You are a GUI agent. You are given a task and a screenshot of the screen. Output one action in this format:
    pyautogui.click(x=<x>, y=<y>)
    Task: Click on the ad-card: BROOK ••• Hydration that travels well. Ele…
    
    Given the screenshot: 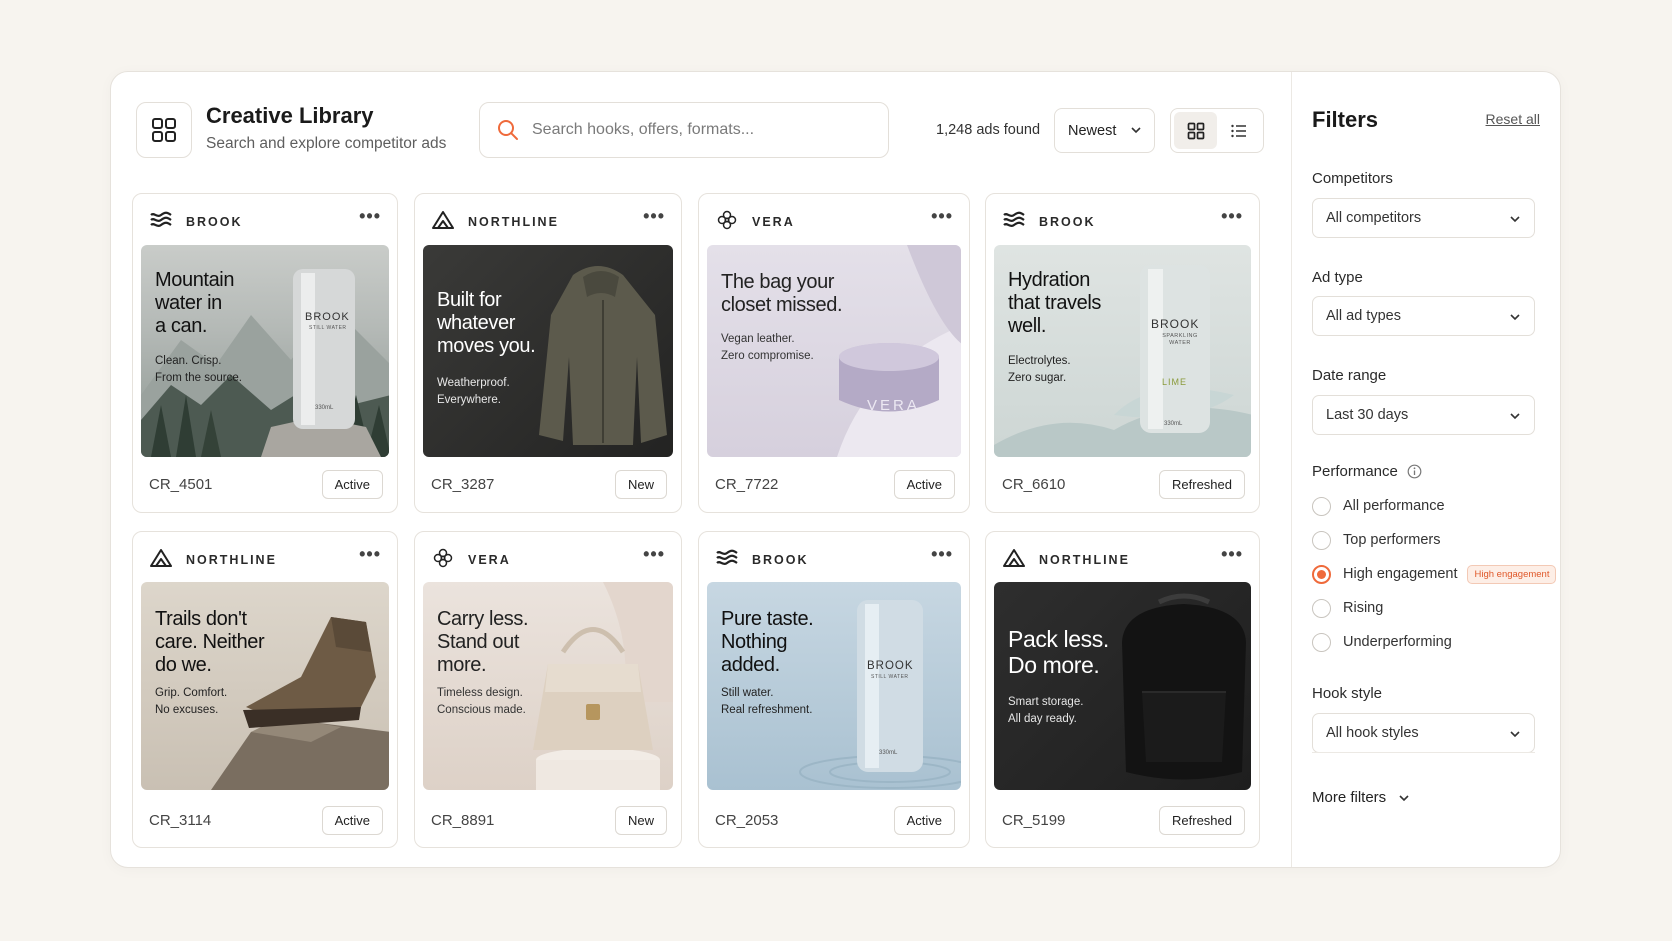 What is the action you would take?
    pyautogui.click(x=1122, y=353)
    